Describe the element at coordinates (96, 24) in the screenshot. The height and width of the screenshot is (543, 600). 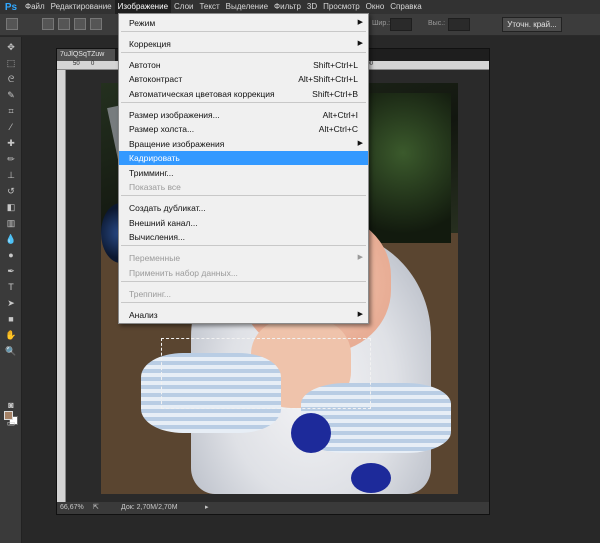
I see `intersect-selection-icon` at that location.